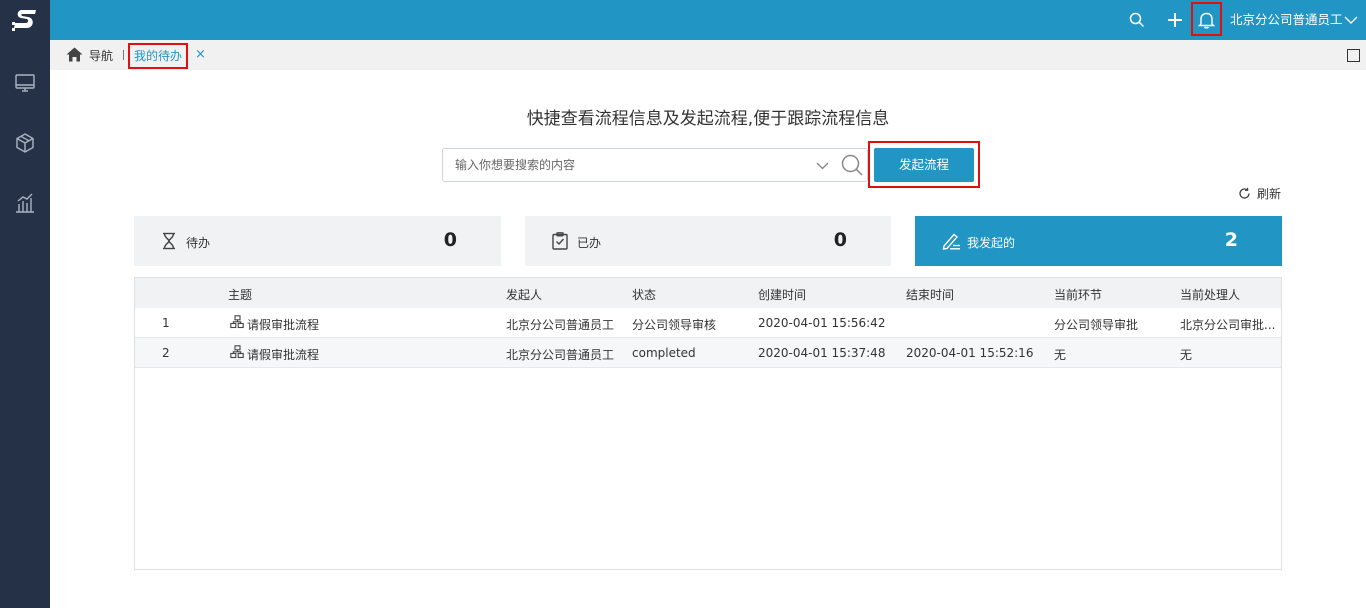 This screenshot has width=1366, height=608. Describe the element at coordinates (1186, 355) in the screenshot. I see `row-current-handler: 无` at that location.